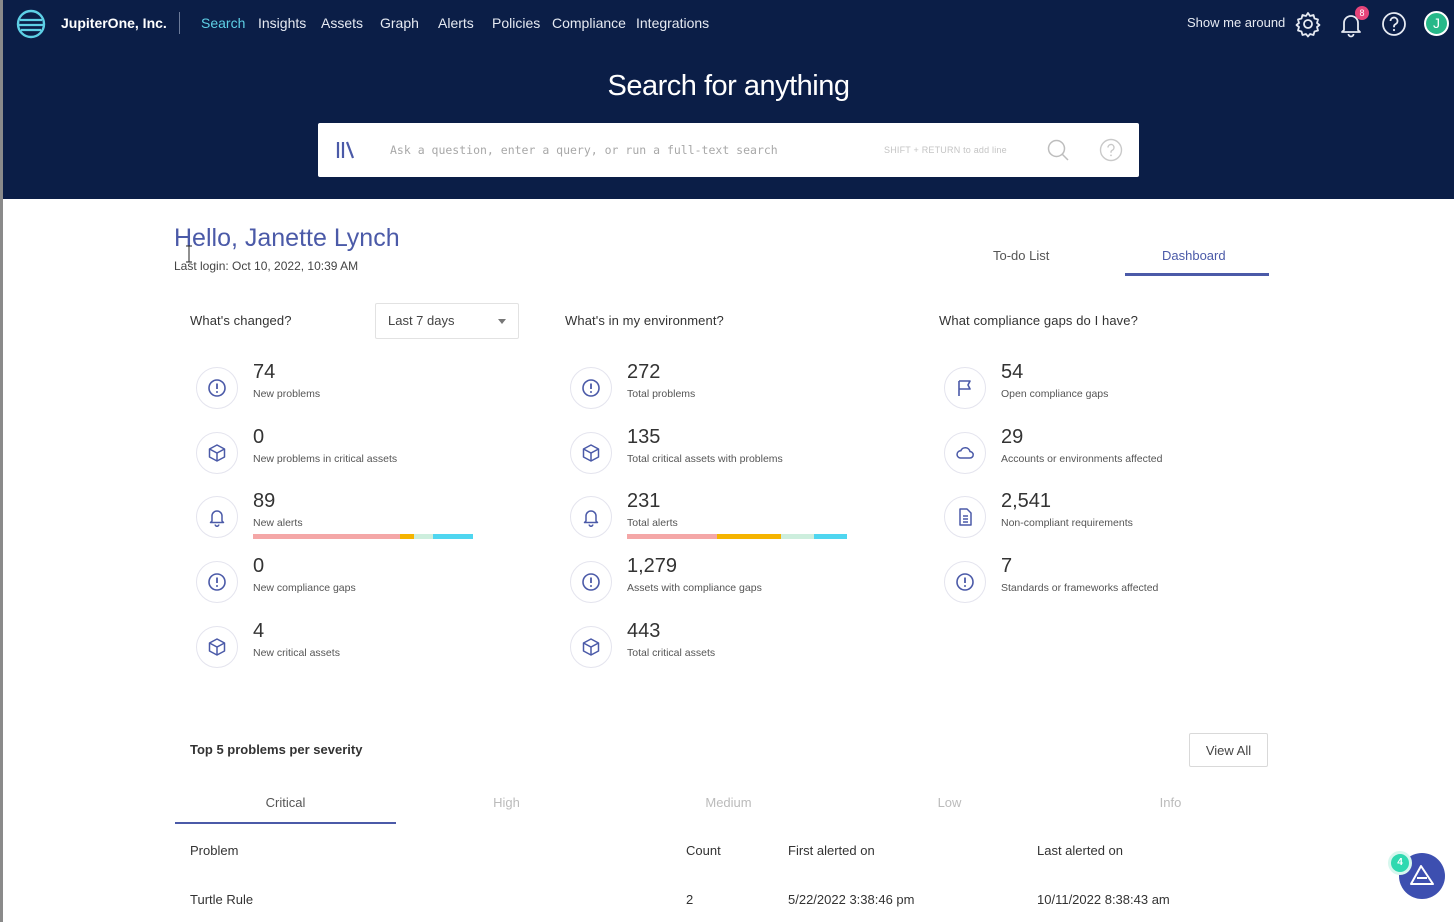 This screenshot has width=1454, height=922. I want to click on metric-compliance-1: 29 Accounts or environments affected, so click(1109, 459).